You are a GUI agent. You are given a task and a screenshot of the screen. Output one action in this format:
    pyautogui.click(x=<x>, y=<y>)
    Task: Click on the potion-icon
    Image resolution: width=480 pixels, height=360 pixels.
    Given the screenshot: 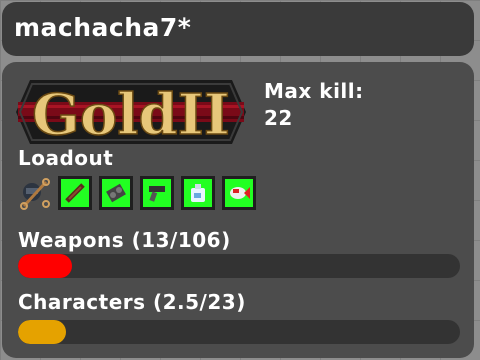 What is the action you would take?
    pyautogui.click(x=198, y=193)
    